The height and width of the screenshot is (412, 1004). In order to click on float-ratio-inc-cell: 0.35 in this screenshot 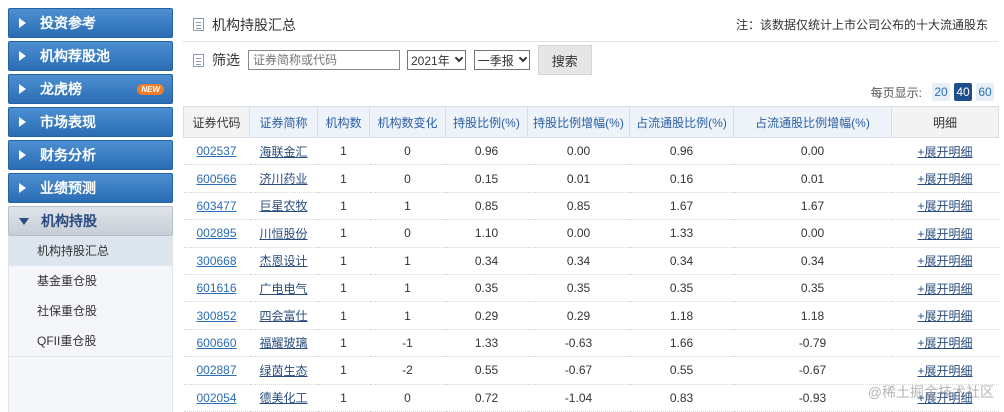, I will do `click(812, 288)`.